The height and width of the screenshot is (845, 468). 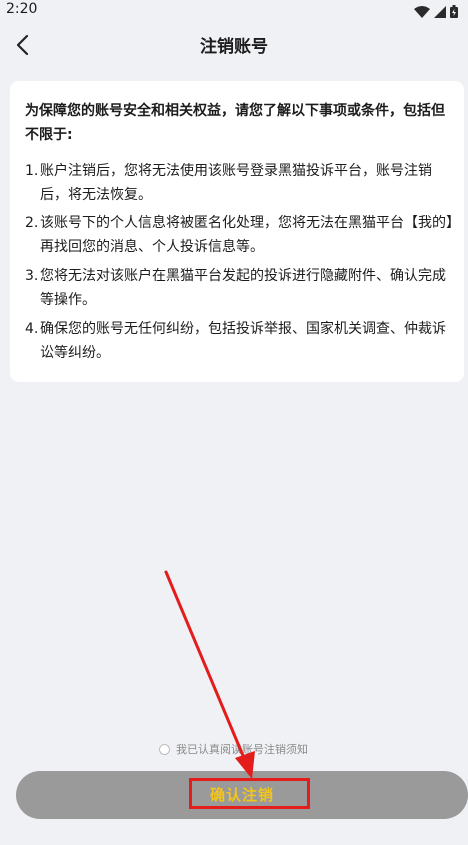 I want to click on agreement-checkbox: 我已认真阅读账号注销须知, so click(x=233, y=749).